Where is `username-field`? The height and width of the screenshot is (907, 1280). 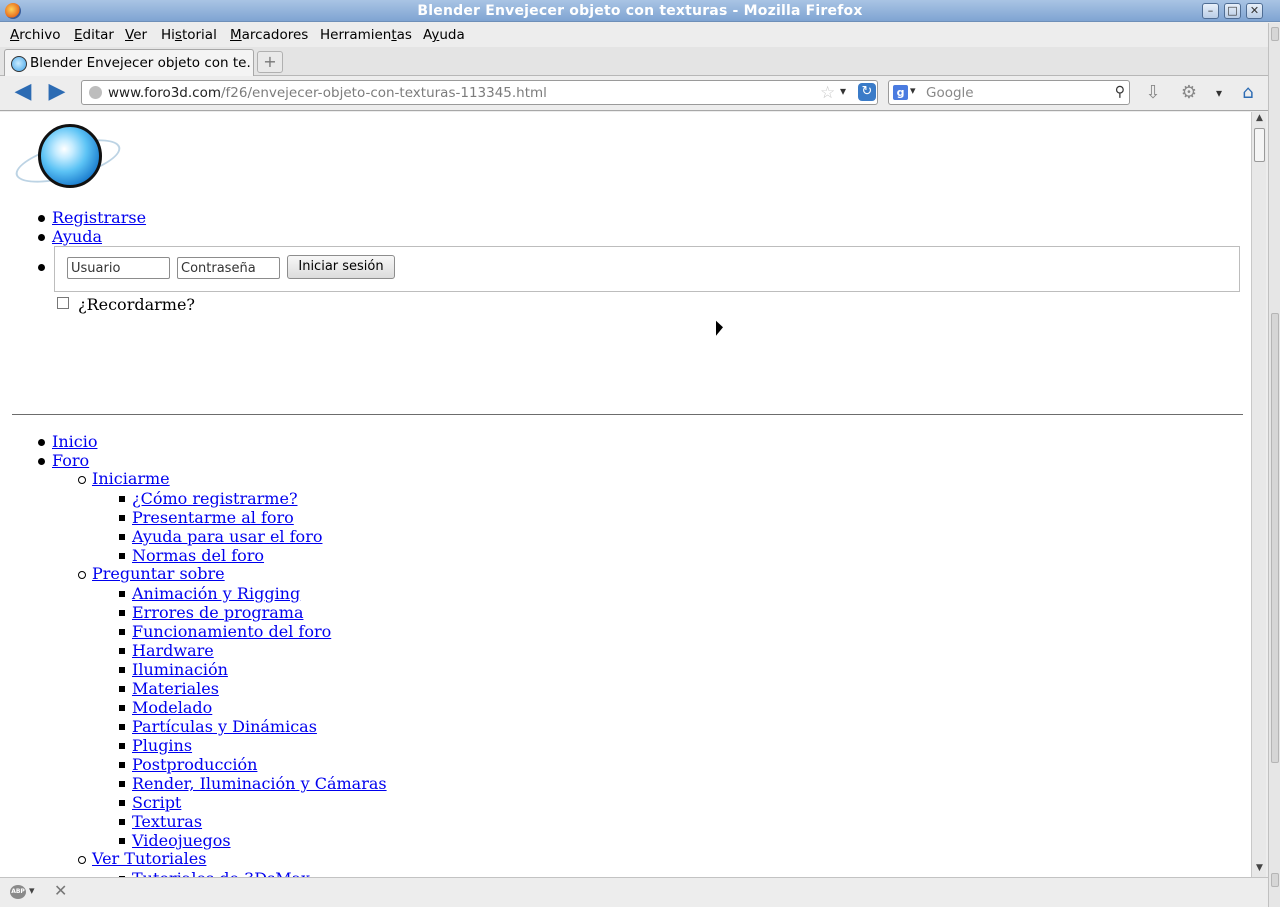
username-field is located at coordinates (118, 268).